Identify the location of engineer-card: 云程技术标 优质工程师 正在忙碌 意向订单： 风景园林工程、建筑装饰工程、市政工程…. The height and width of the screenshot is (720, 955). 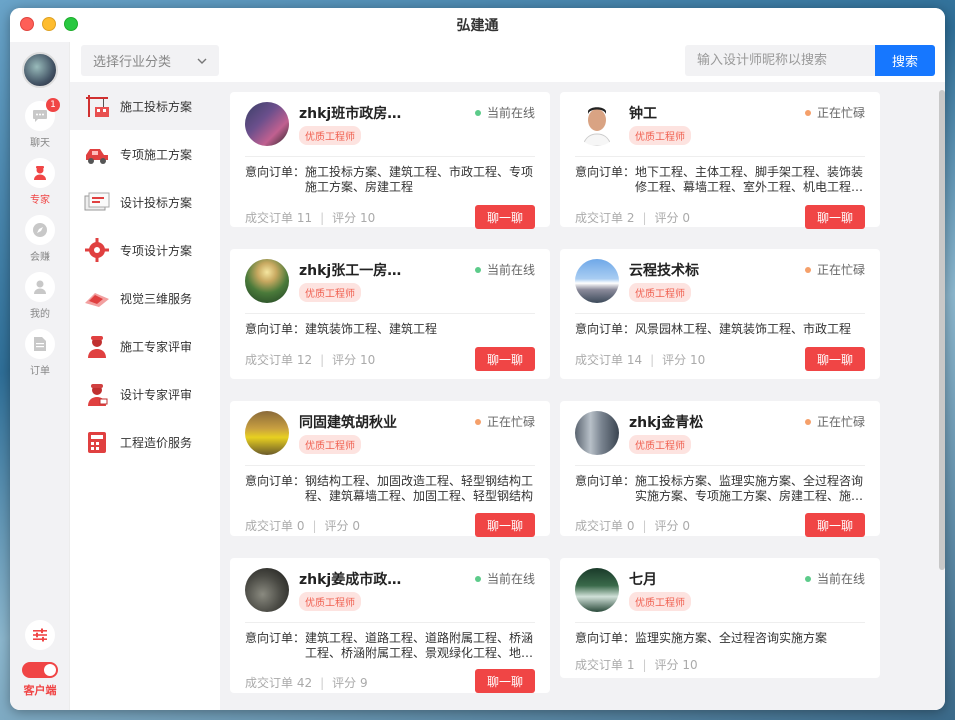
(720, 314).